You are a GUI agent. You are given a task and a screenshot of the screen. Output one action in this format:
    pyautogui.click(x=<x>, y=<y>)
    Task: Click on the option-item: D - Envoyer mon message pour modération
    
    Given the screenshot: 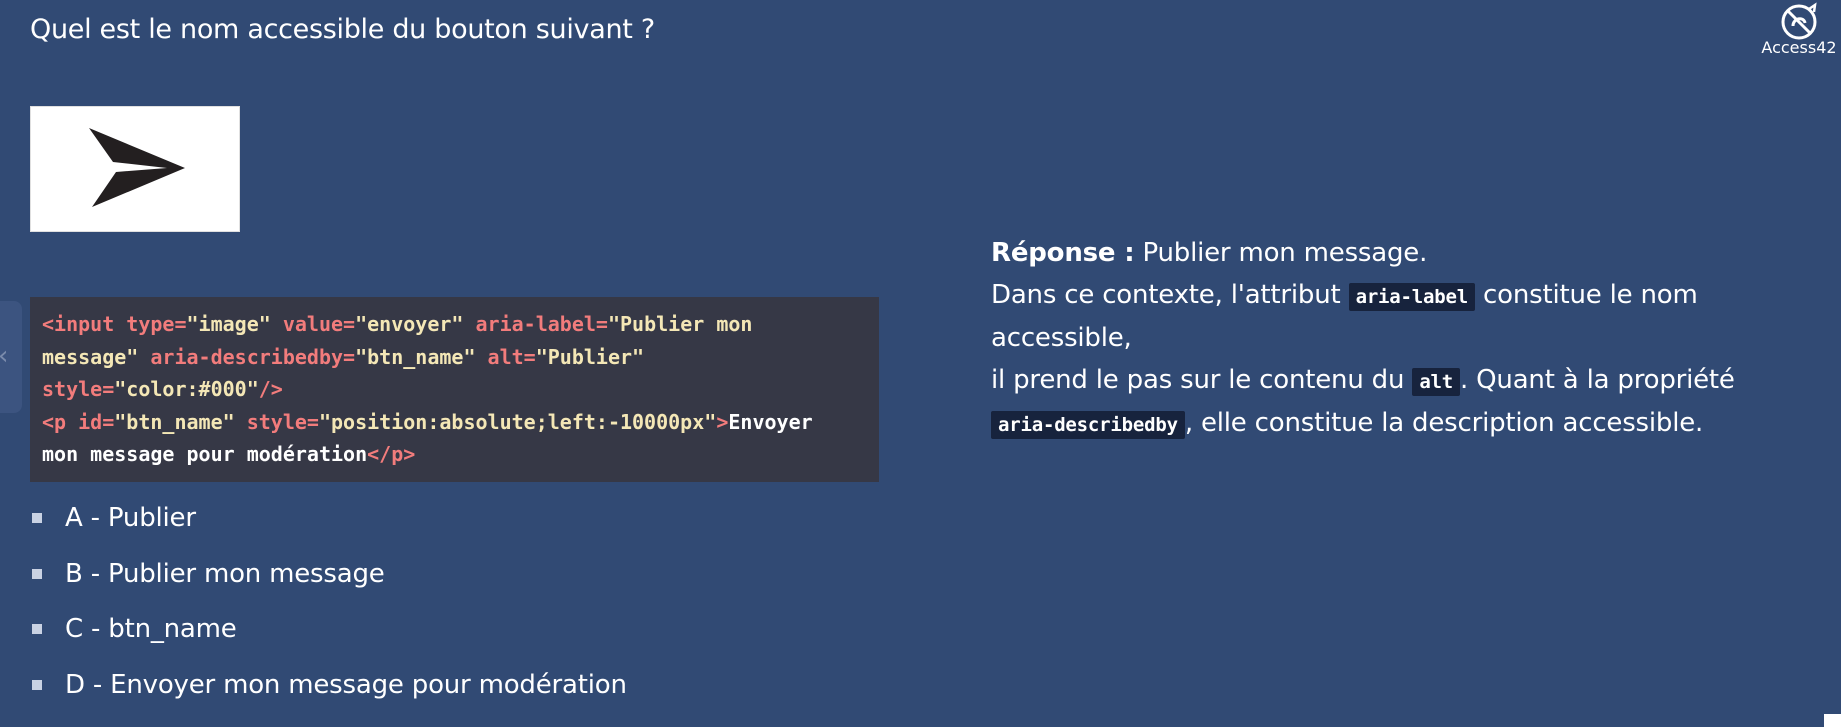 What is the action you would take?
    pyautogui.click(x=328, y=693)
    